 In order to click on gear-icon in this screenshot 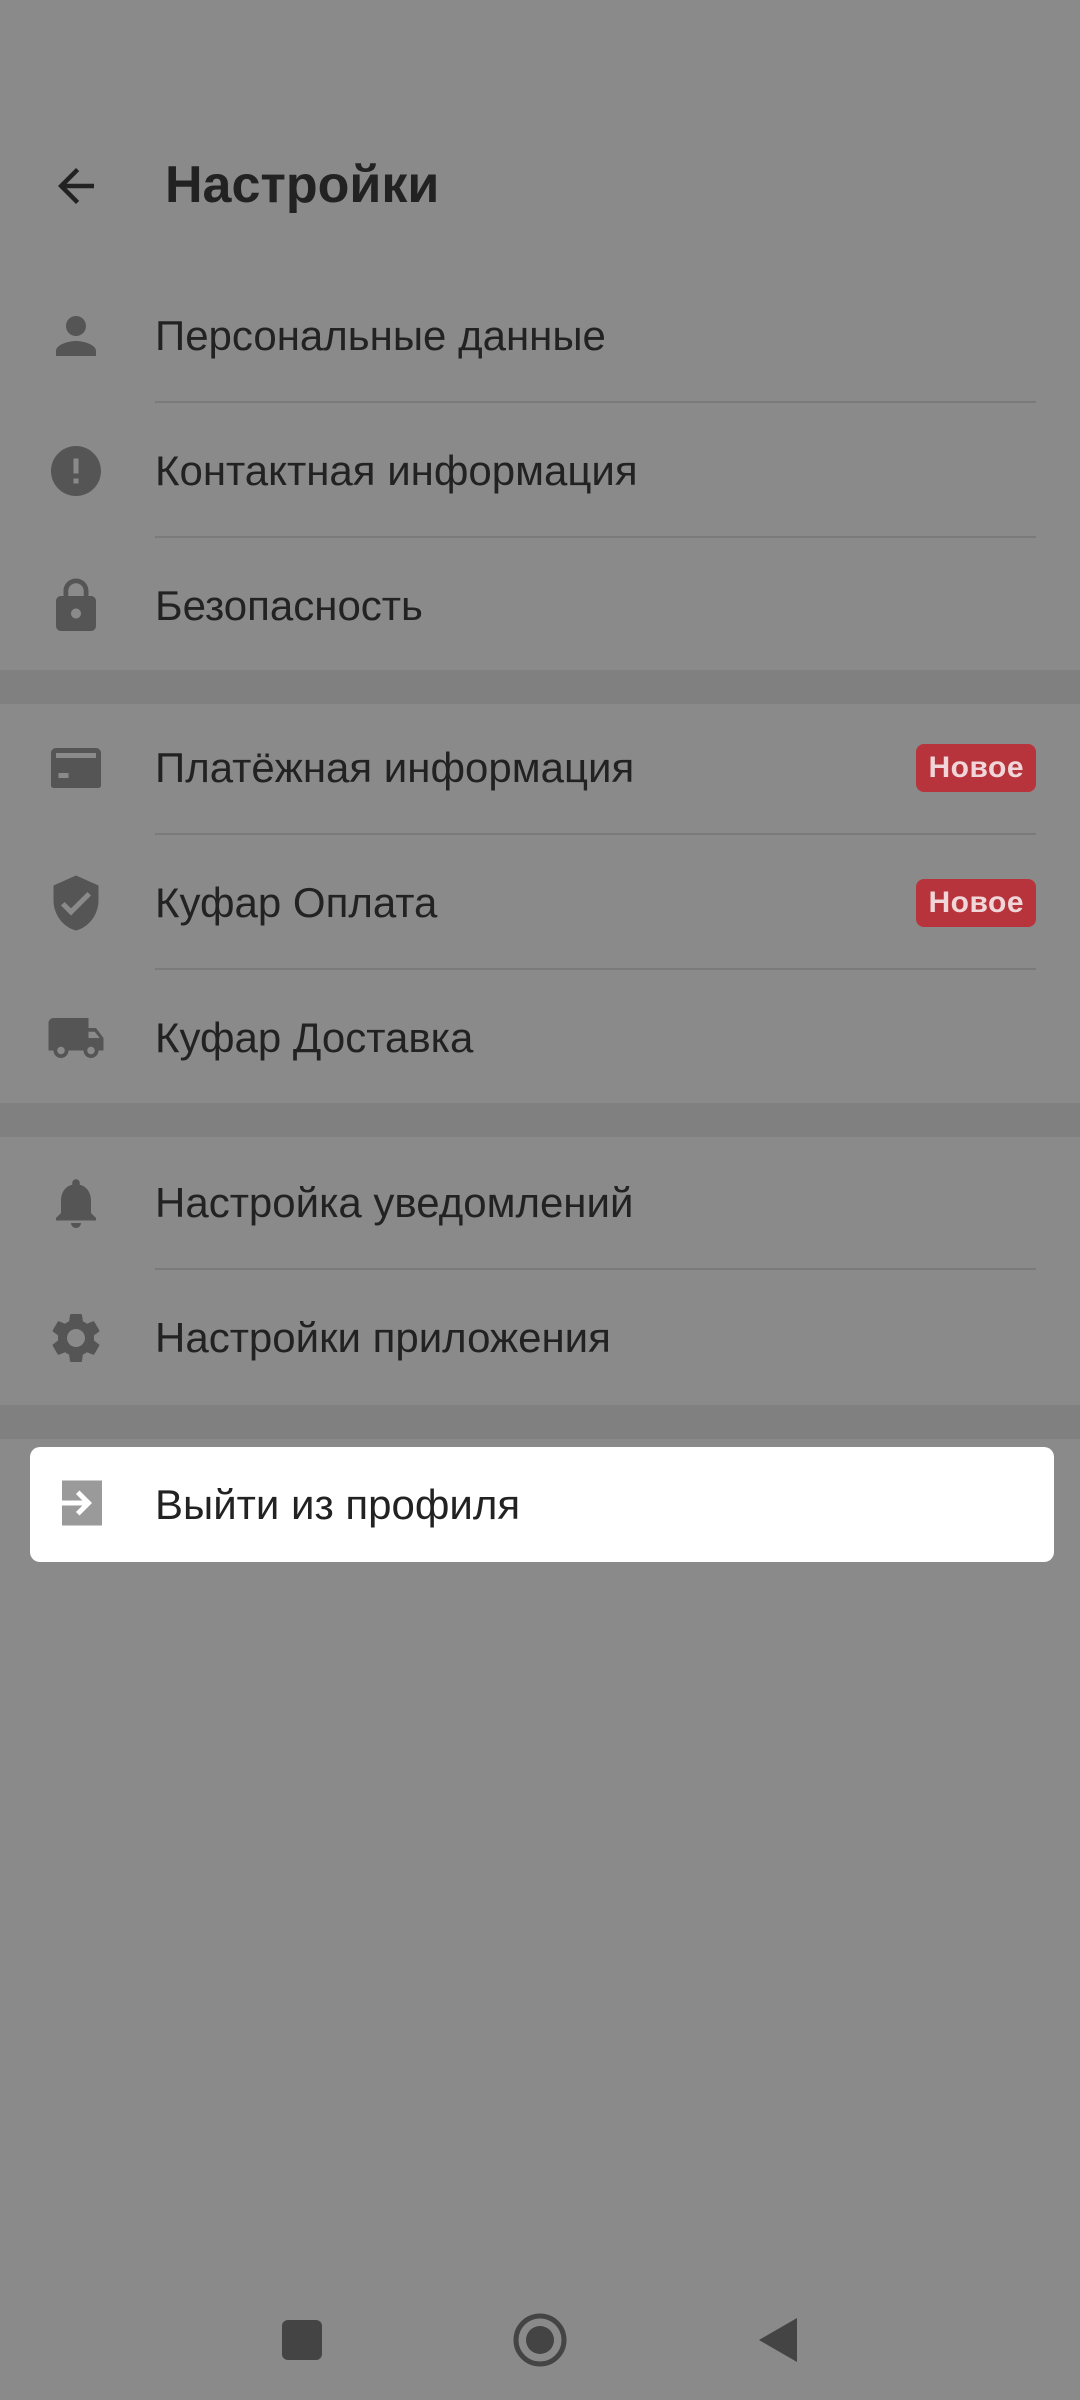, I will do `click(76, 1338)`.